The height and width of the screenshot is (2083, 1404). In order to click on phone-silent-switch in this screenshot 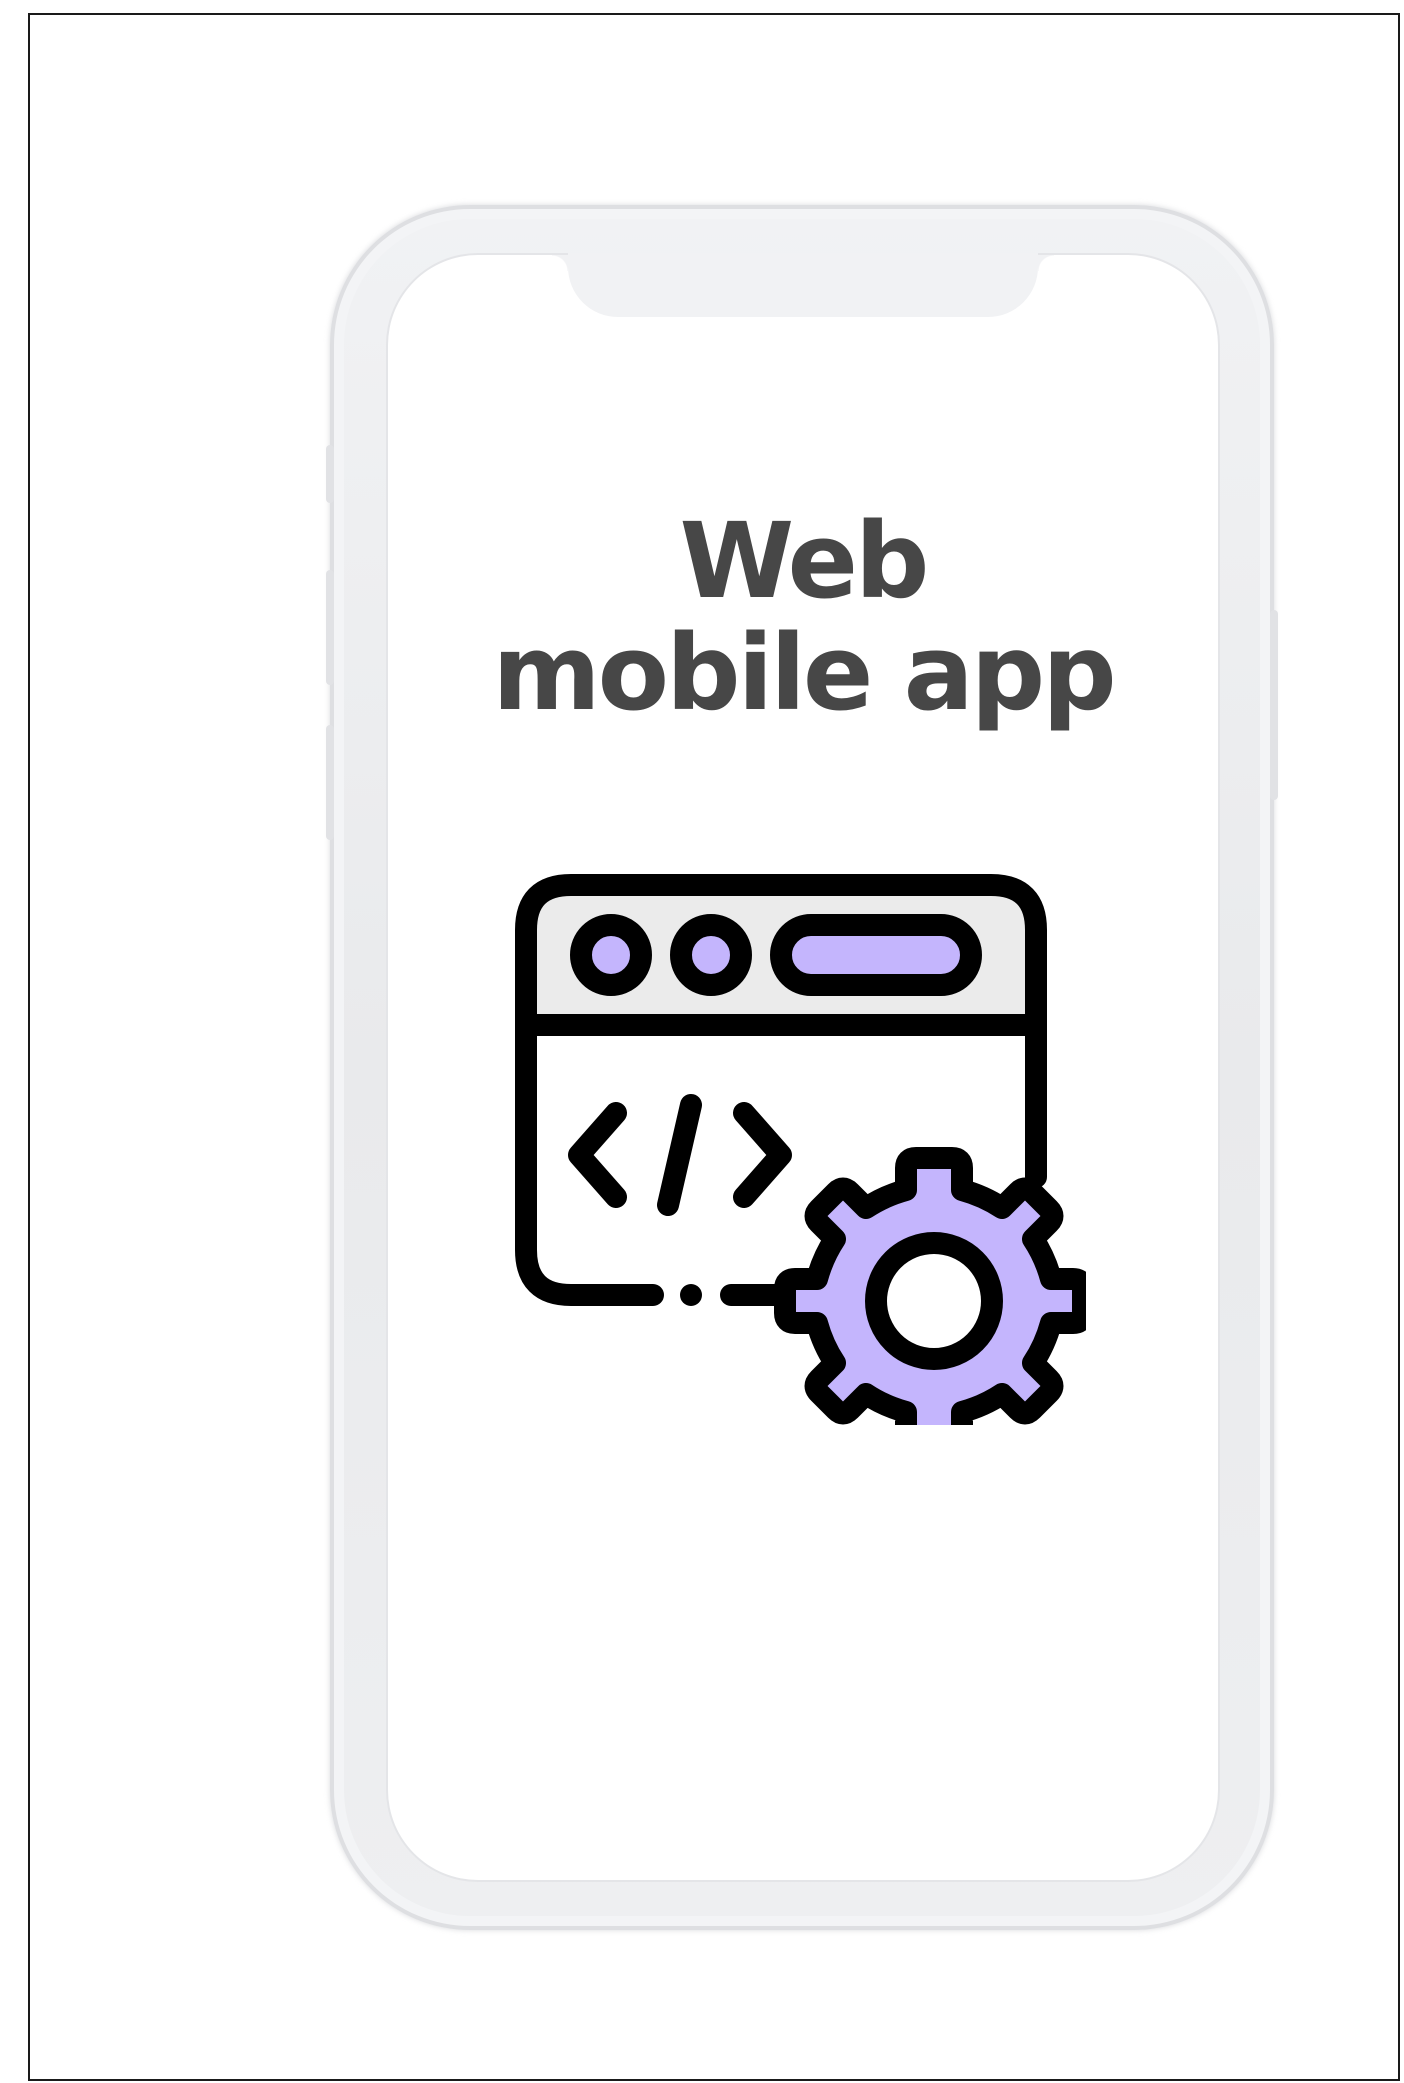, I will do `click(330, 474)`.